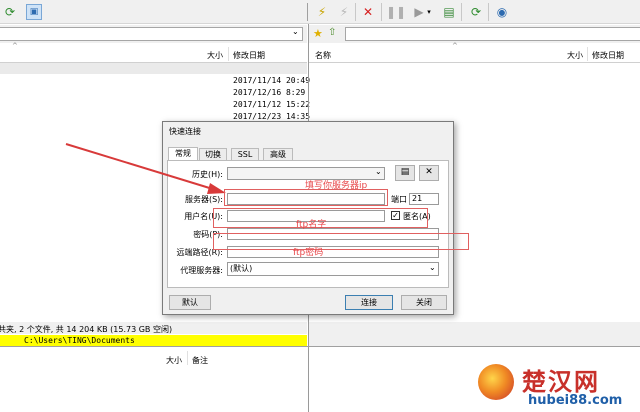 This screenshot has width=640, height=412. Describe the element at coordinates (308, 253) in the screenshot. I see `password-annotation: ftp密码` at that location.